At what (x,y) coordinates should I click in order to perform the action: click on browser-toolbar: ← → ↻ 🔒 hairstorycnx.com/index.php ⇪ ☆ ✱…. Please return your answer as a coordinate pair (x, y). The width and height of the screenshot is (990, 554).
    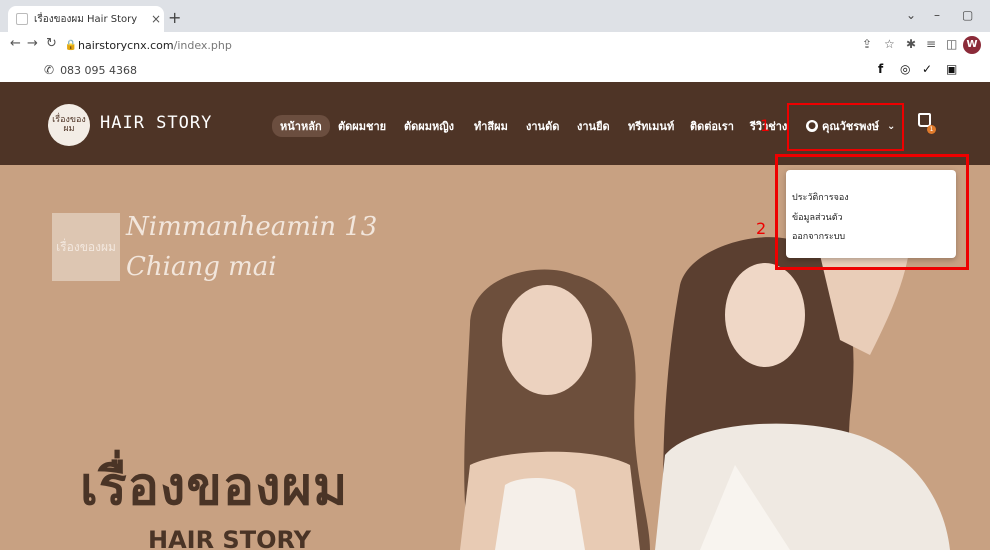
    Looking at the image, I should click on (495, 45).